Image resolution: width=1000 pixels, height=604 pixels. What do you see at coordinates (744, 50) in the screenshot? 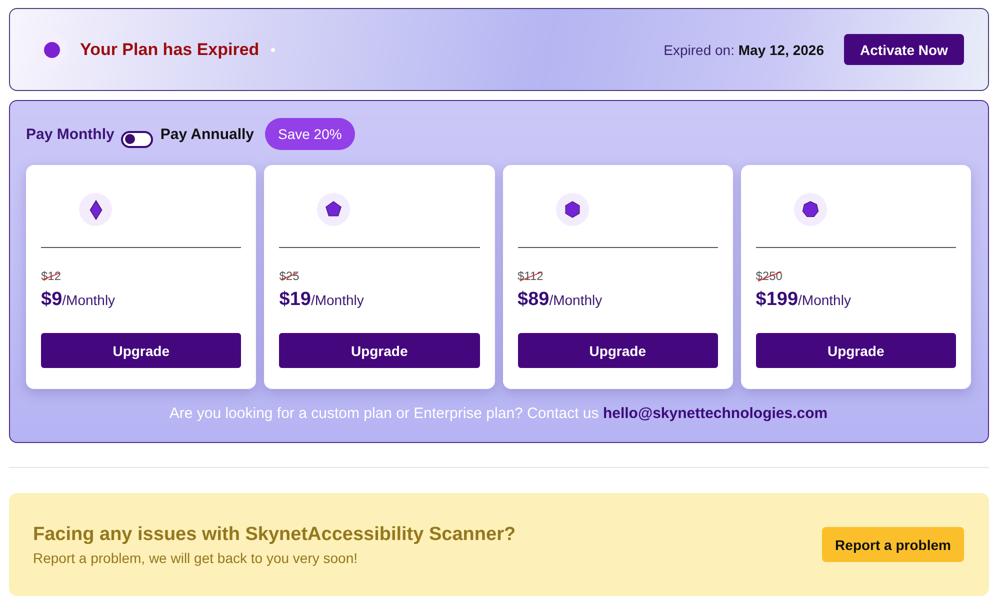
I see `expiry-date-text: Expired on: May 12, 2026` at bounding box center [744, 50].